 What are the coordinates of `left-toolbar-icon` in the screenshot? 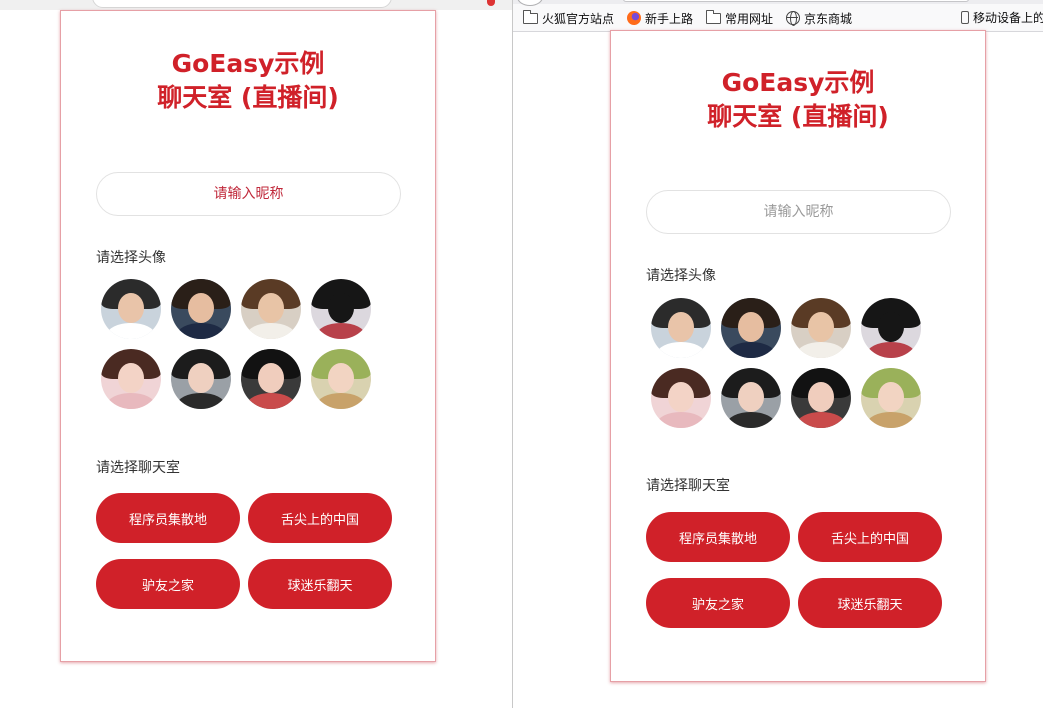 It's located at (491, 3).